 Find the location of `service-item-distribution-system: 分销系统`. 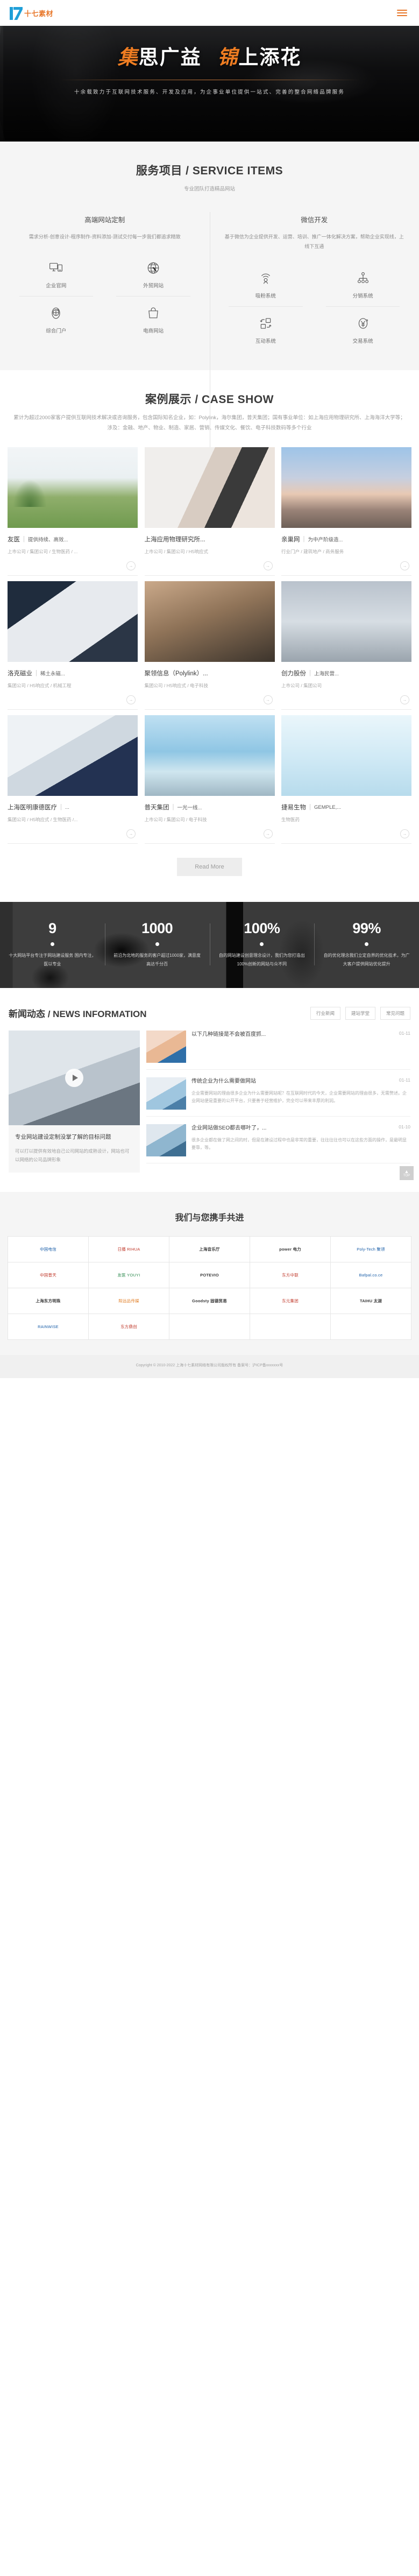

service-item-distribution-system: 分销系统 is located at coordinates (362, 284).